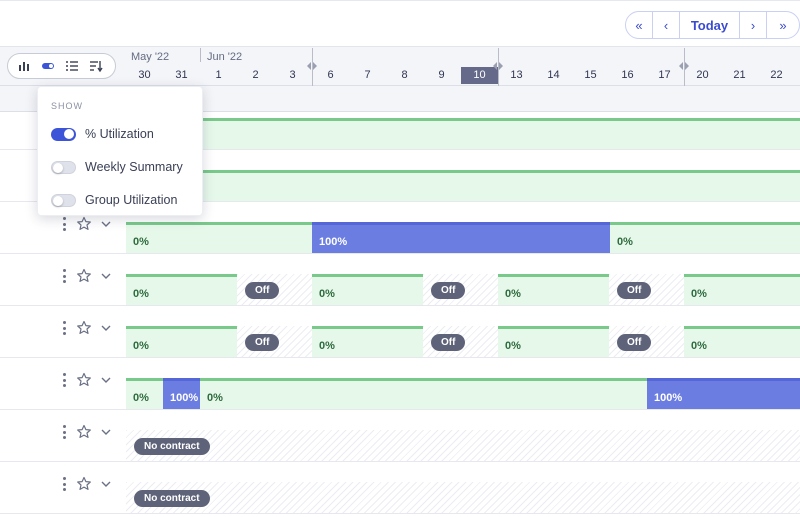 The height and width of the screenshot is (517, 800). Describe the element at coordinates (441, 75) in the screenshot. I see `day-cell: 9` at that location.